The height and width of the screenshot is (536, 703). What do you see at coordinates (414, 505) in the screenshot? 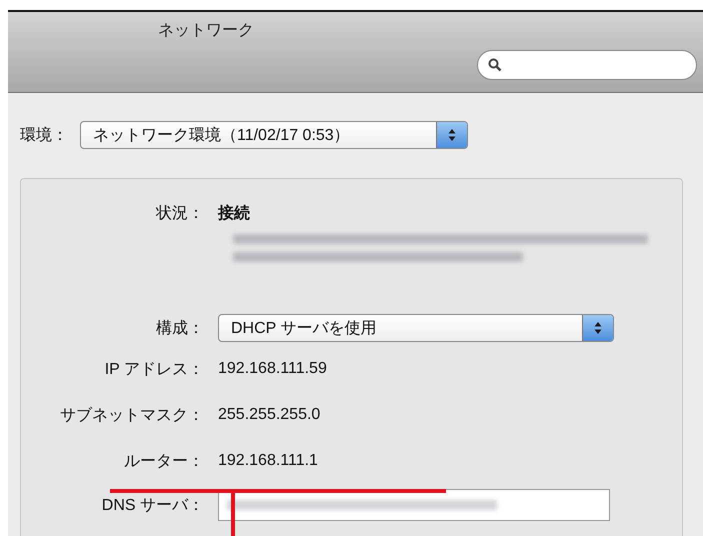
I see `dns-field` at bounding box center [414, 505].